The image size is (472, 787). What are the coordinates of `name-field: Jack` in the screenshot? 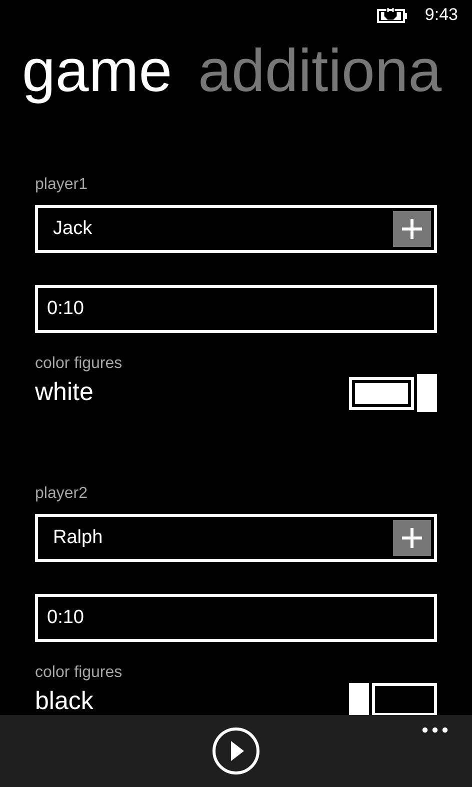 It's located at (236, 229).